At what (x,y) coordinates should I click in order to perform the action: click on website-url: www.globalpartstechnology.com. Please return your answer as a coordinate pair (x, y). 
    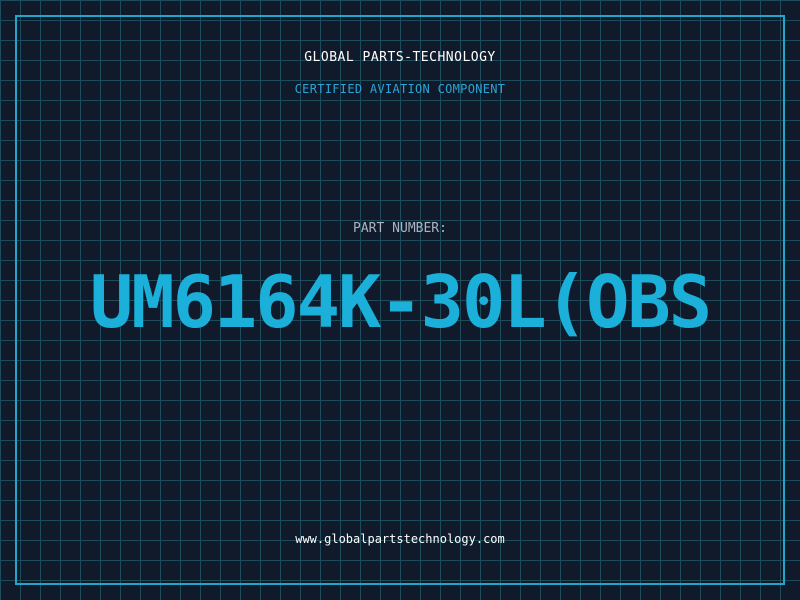
    Looking at the image, I should click on (400, 539).